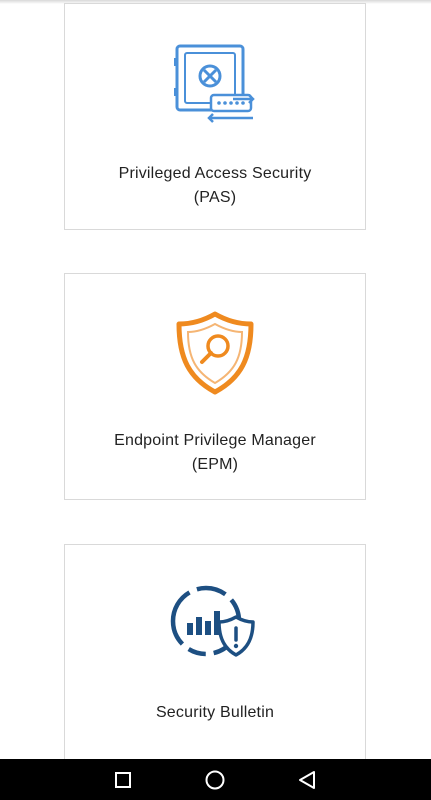 The width and height of the screenshot is (431, 800). What do you see at coordinates (215, 173) in the screenshot?
I see `card-title-line1: Privileged Access Security` at bounding box center [215, 173].